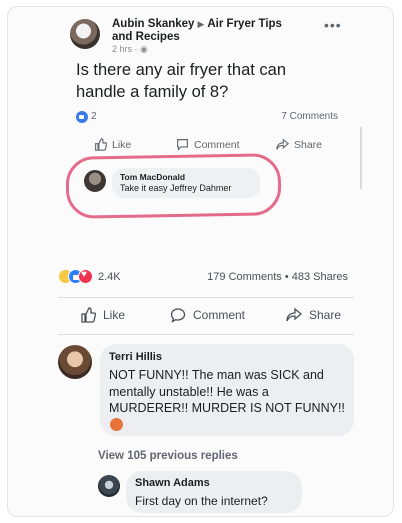 The height and width of the screenshot is (523, 402). What do you see at coordinates (122, 144) in the screenshot?
I see `top-like-label: Like` at bounding box center [122, 144].